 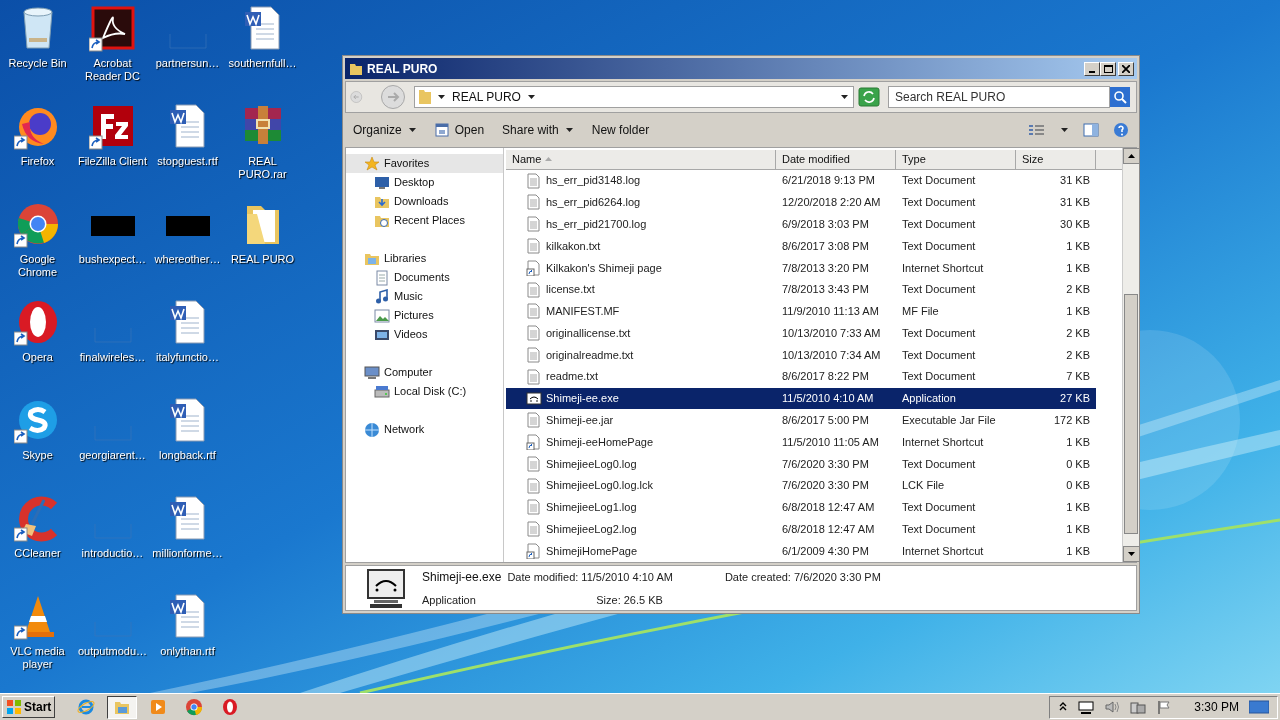 What do you see at coordinates (801, 355) in the screenshot?
I see `file-row: originalreadme.txt 10/13/2010 7:34 AM Text Document 2 KB` at bounding box center [801, 355].